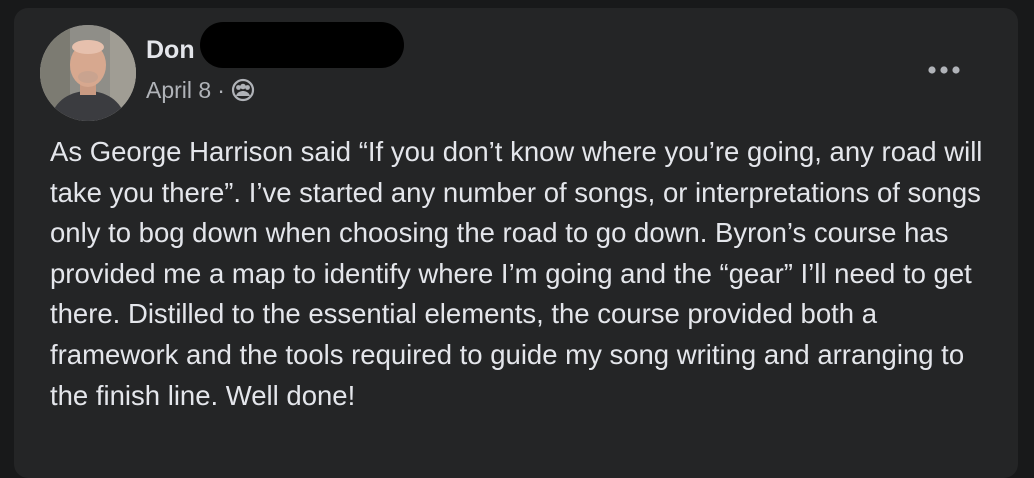 This screenshot has width=1034, height=478. What do you see at coordinates (302, 45) in the screenshot?
I see `name-redaction-bar` at bounding box center [302, 45].